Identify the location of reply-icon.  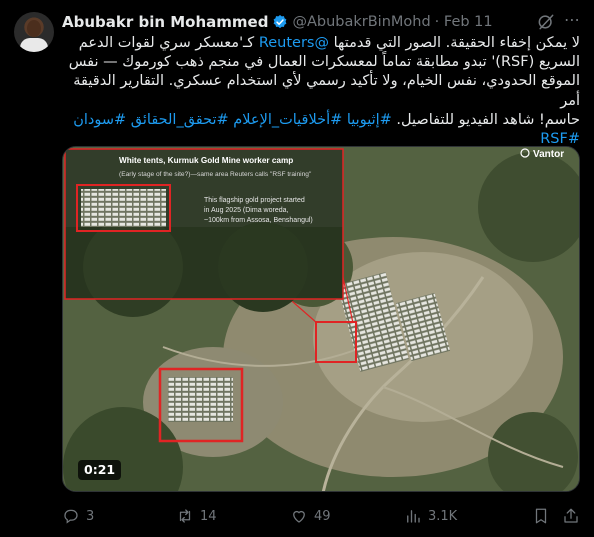
(71, 516).